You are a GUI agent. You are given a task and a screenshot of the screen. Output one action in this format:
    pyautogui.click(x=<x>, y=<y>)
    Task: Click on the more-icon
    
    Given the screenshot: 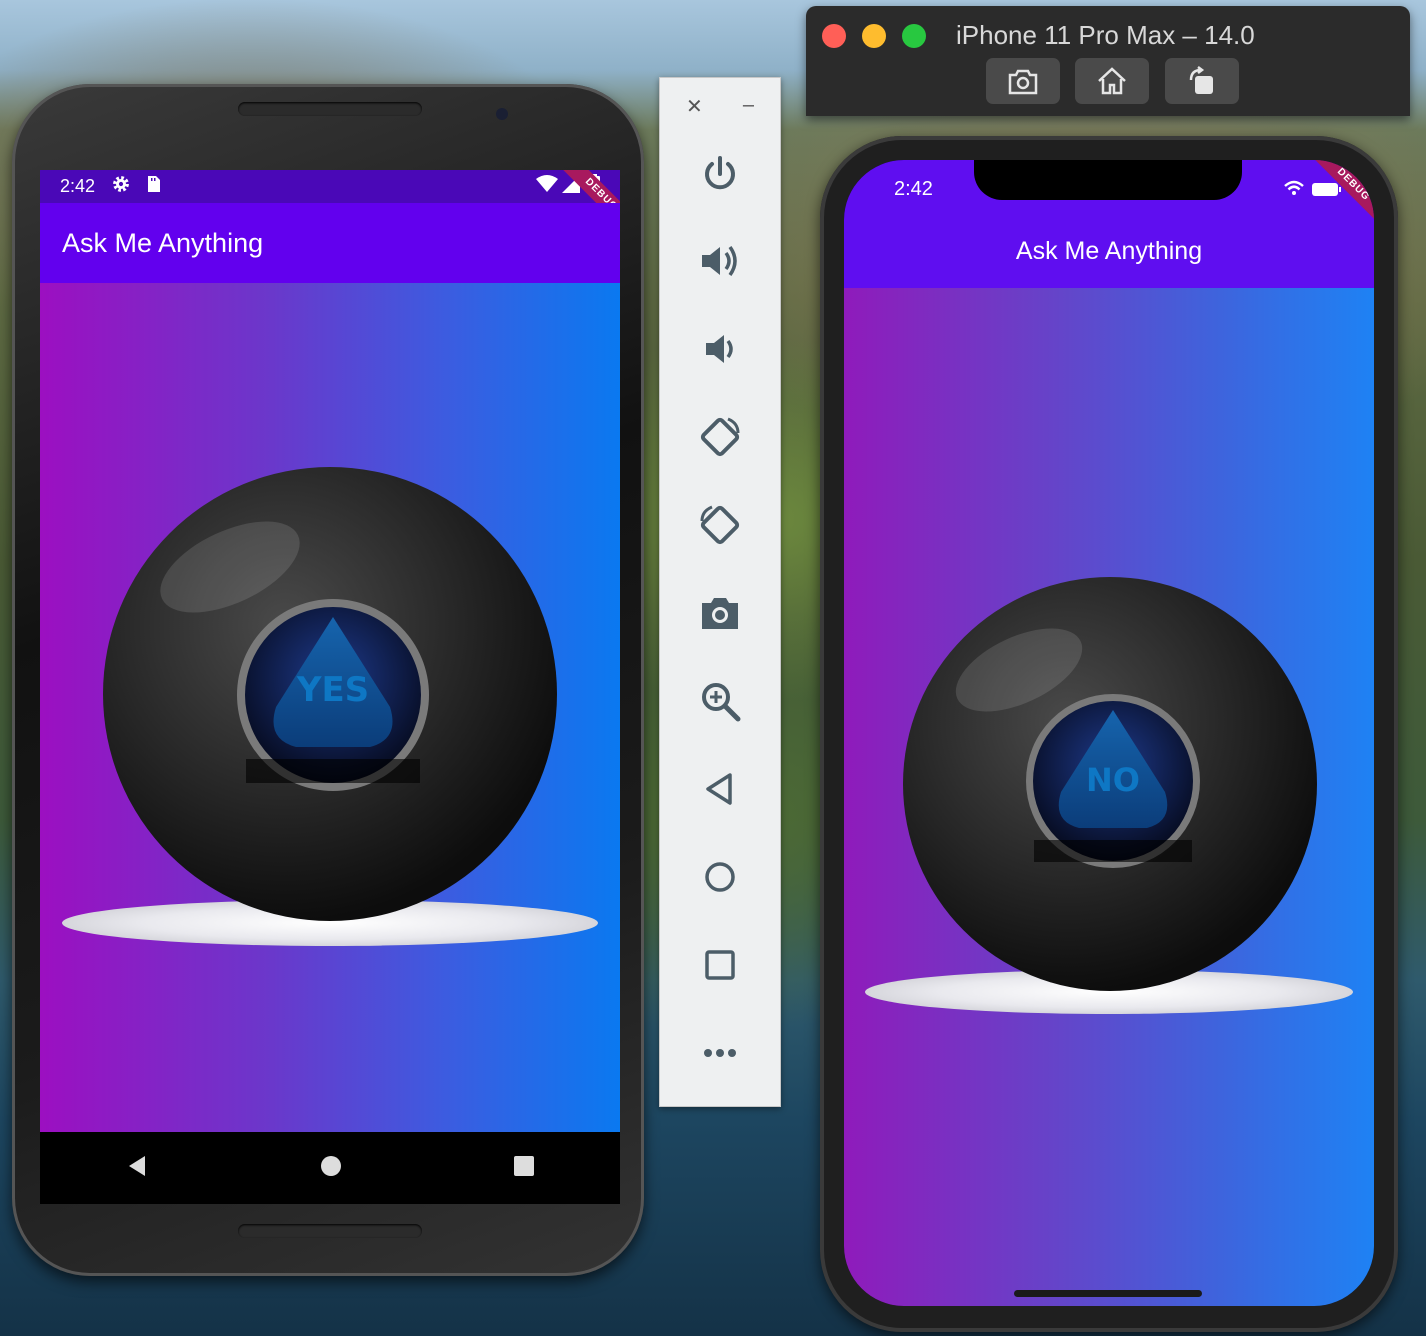 What is the action you would take?
    pyautogui.click(x=720, y=1053)
    